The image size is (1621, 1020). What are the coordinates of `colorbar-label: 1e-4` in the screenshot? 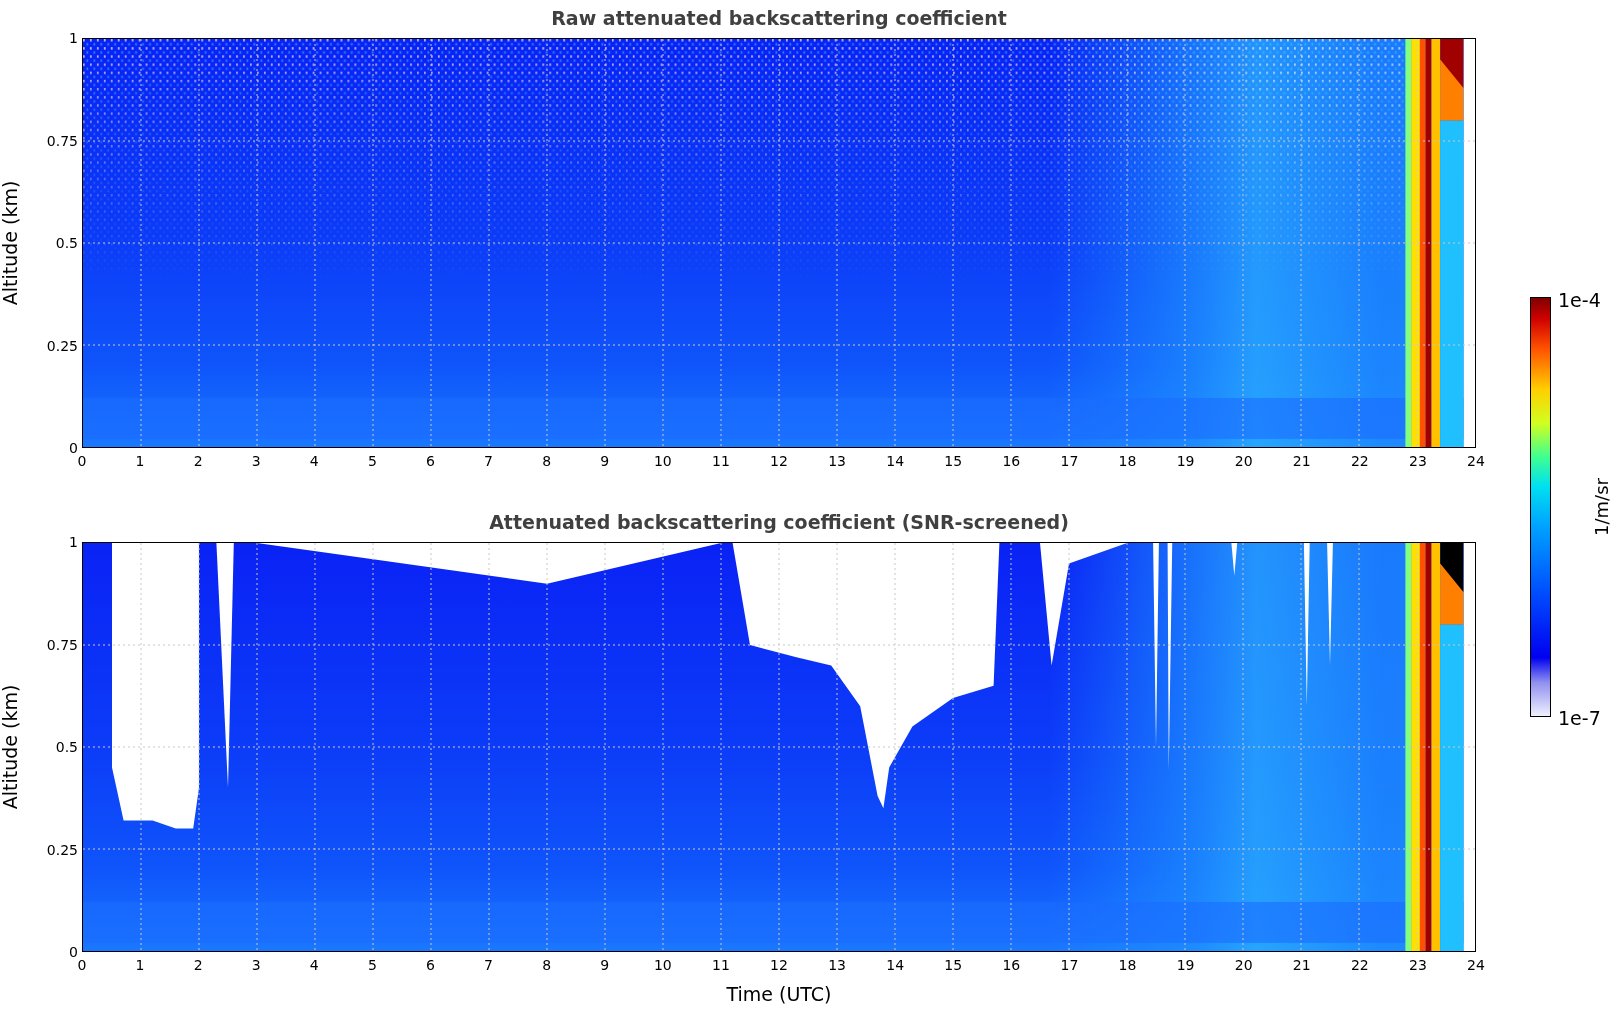 It's located at (1579, 300).